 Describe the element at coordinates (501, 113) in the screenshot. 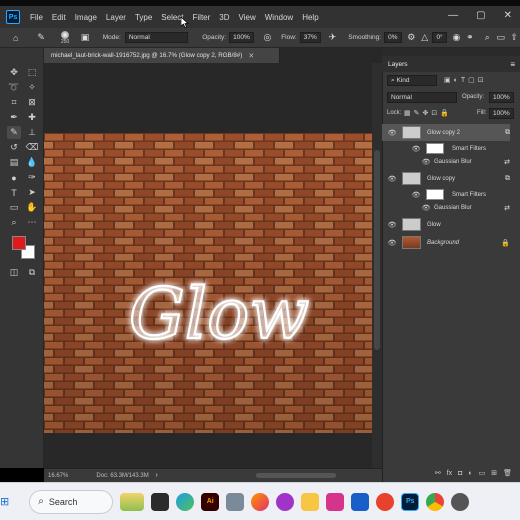

I see `fill-field: 100%` at that location.